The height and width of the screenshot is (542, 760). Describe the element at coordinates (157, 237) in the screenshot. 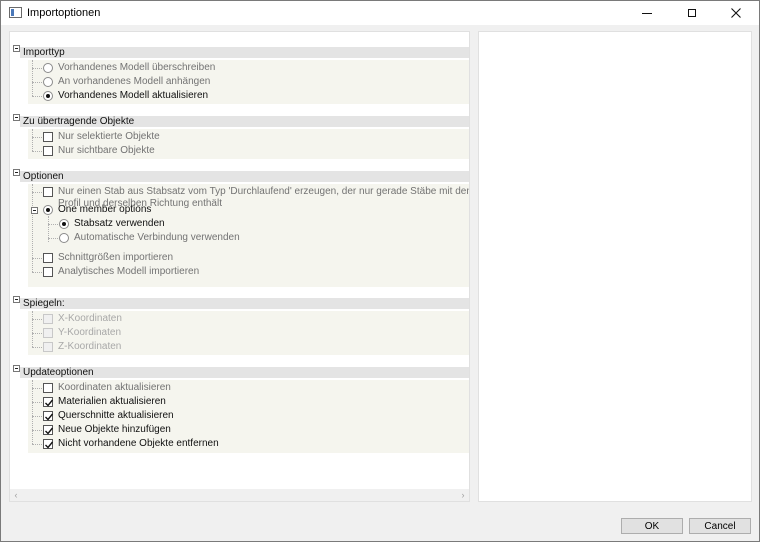

I see `radio-label: Automatische Verbindung verwenden` at that location.